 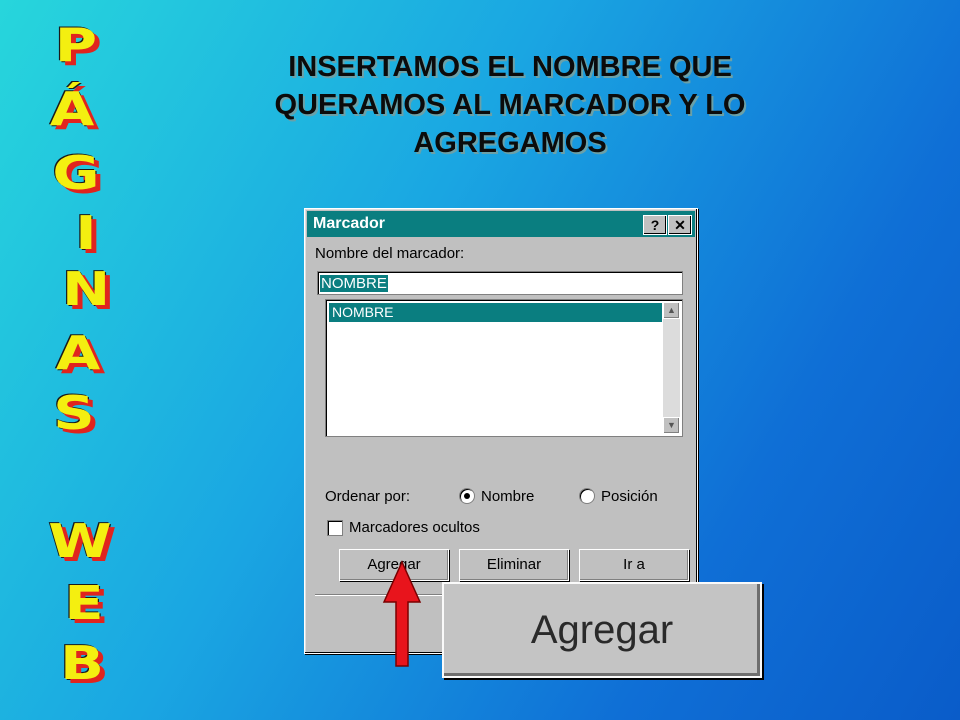 I want to click on hidden-bookmarks-checkbox, so click(x=335, y=528).